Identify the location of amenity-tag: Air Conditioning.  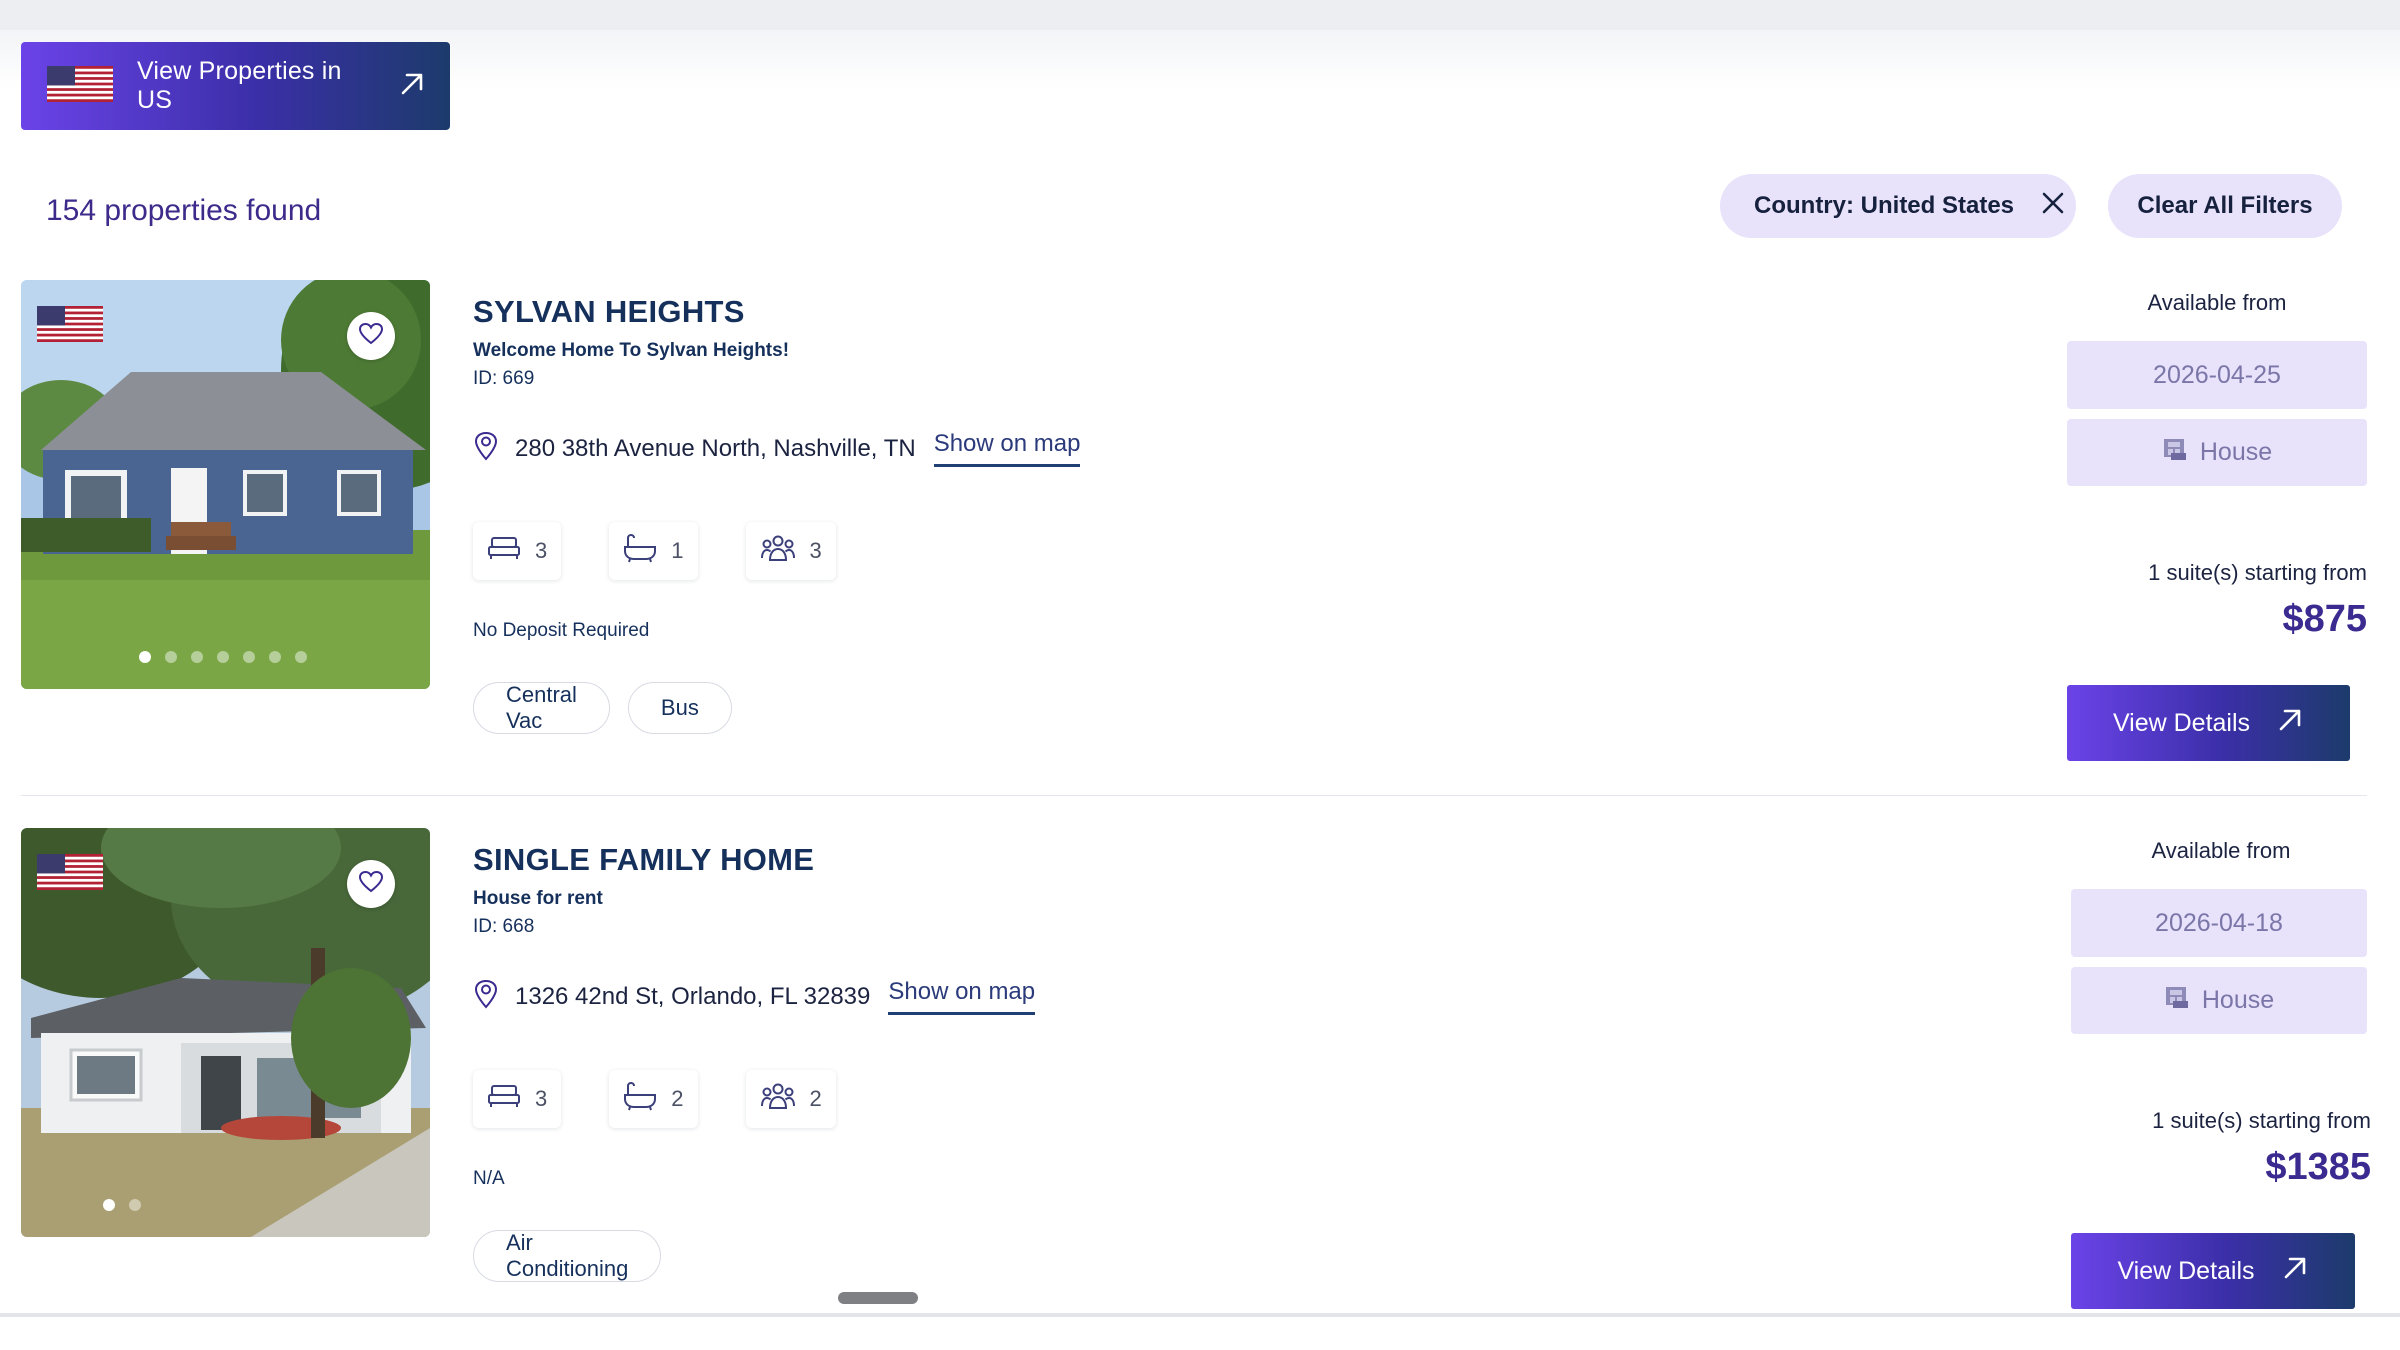
(567, 1256).